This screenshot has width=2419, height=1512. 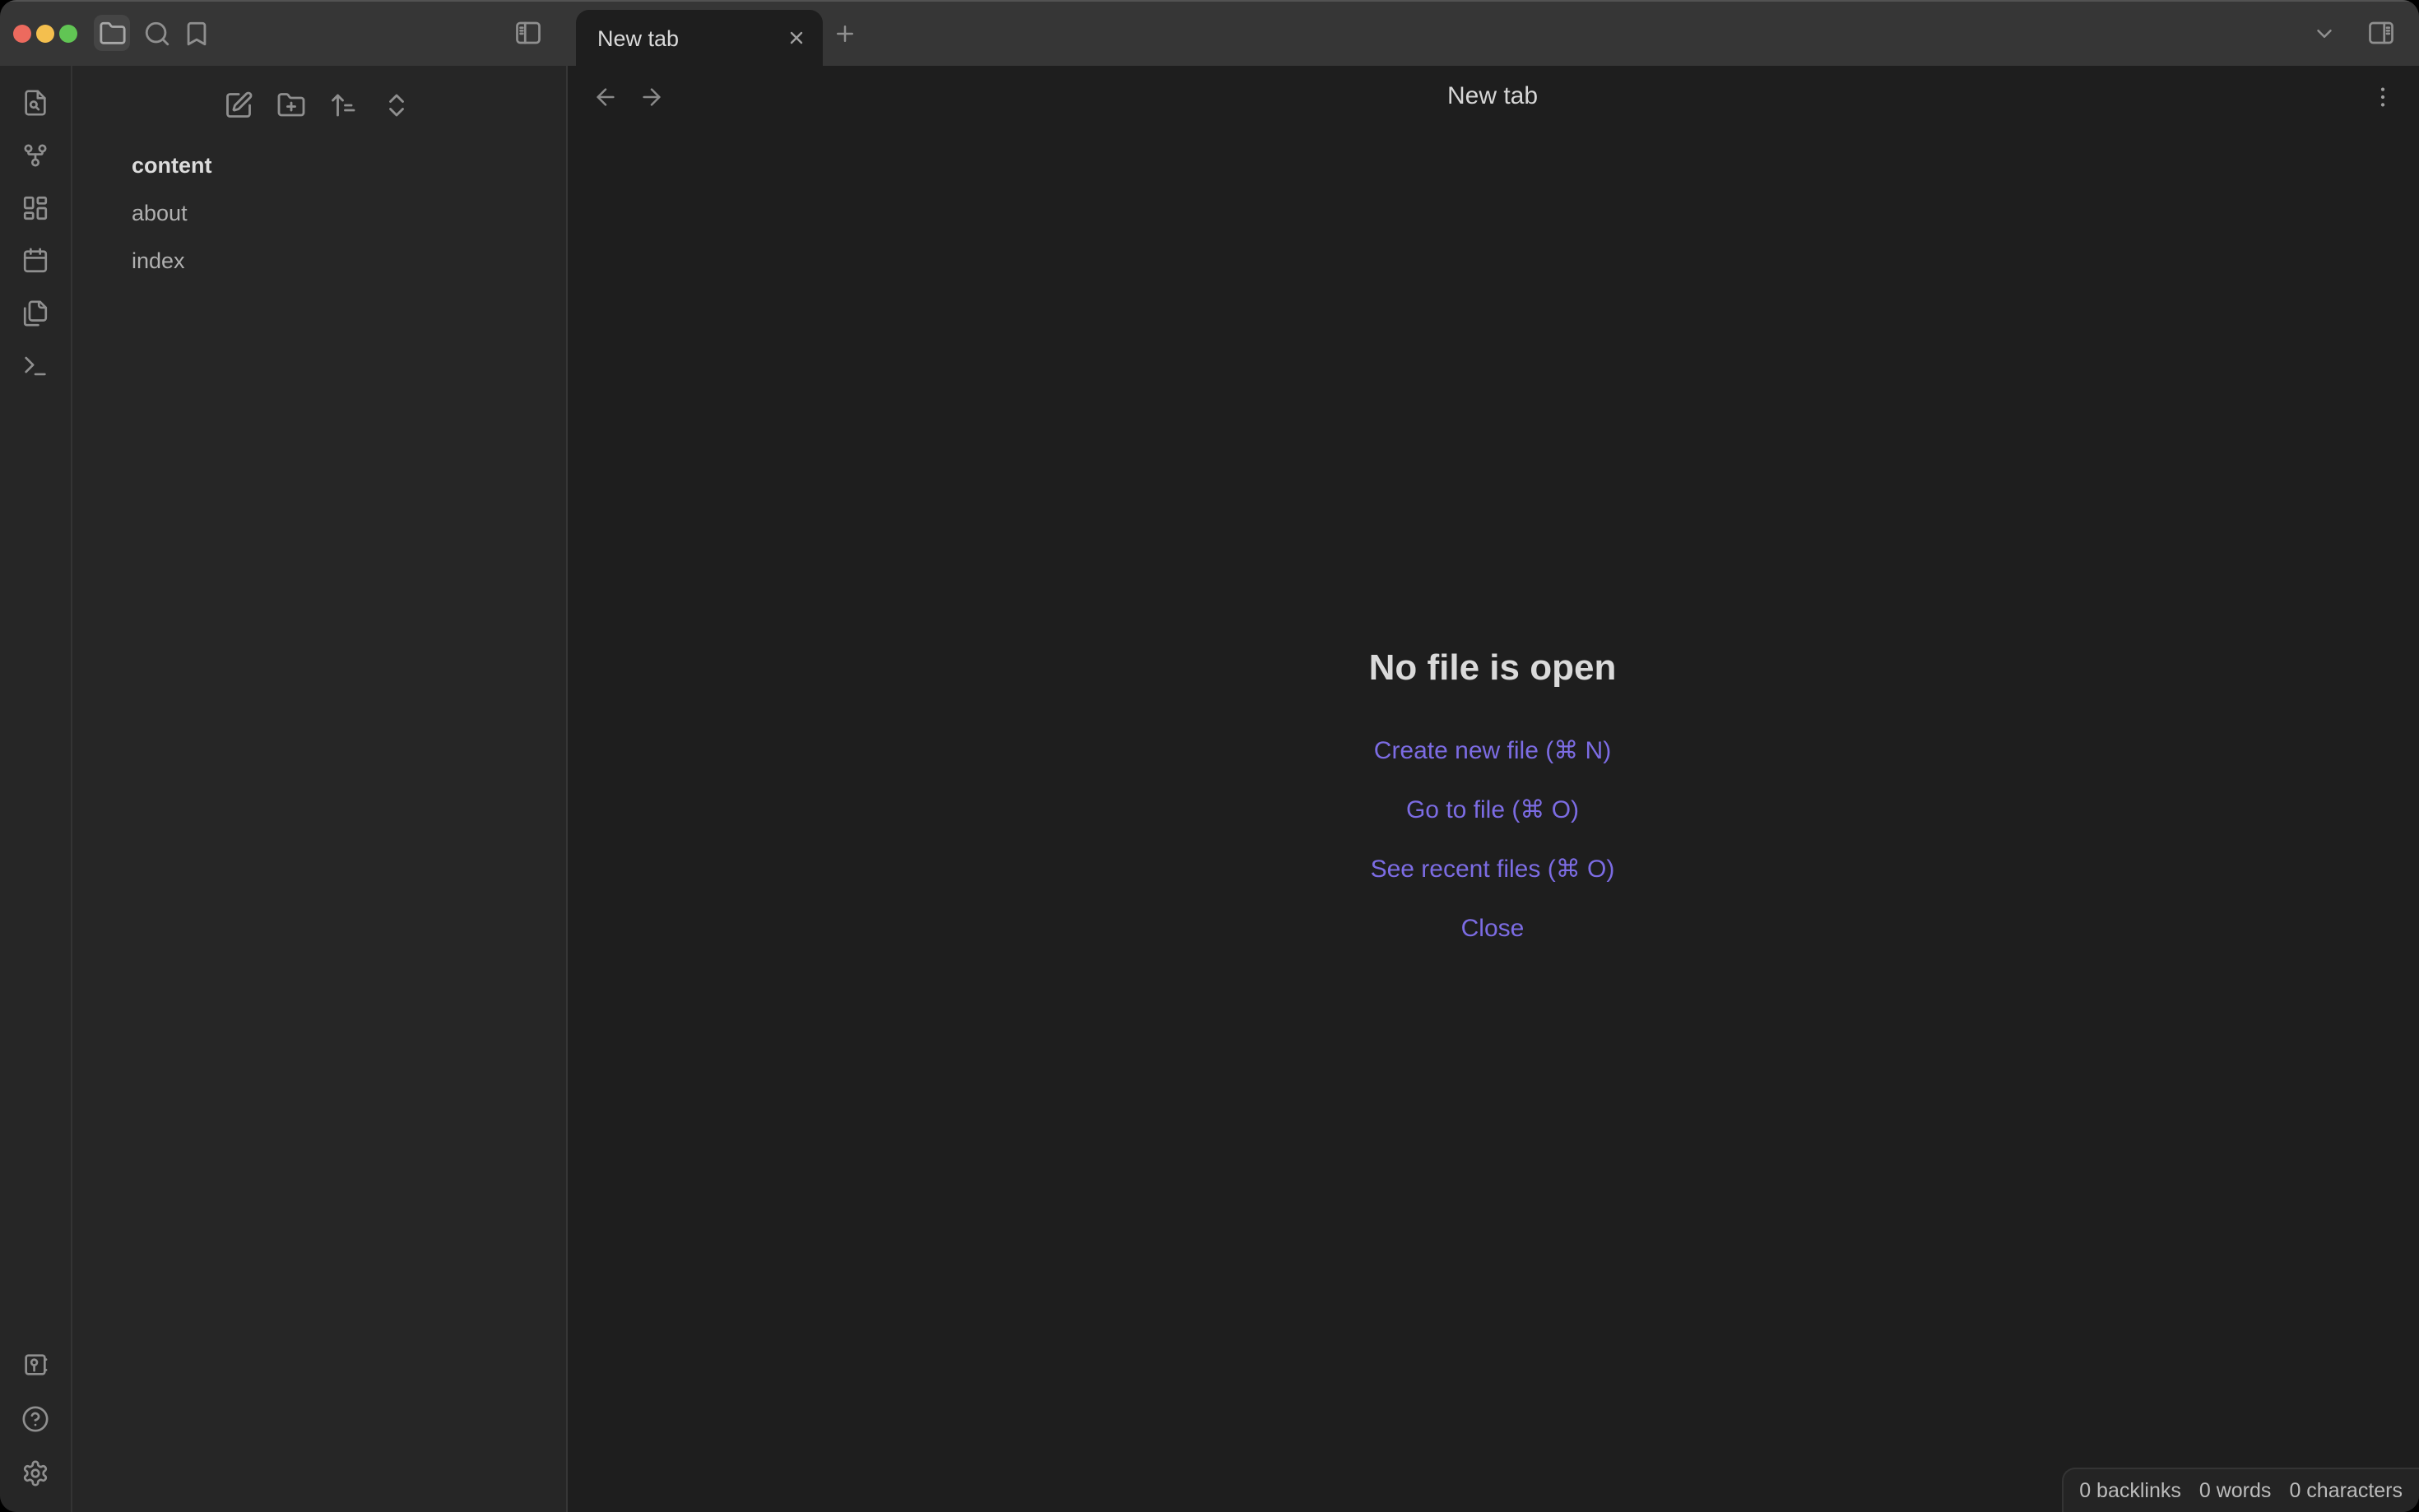 I want to click on calendar-icon, so click(x=35, y=260).